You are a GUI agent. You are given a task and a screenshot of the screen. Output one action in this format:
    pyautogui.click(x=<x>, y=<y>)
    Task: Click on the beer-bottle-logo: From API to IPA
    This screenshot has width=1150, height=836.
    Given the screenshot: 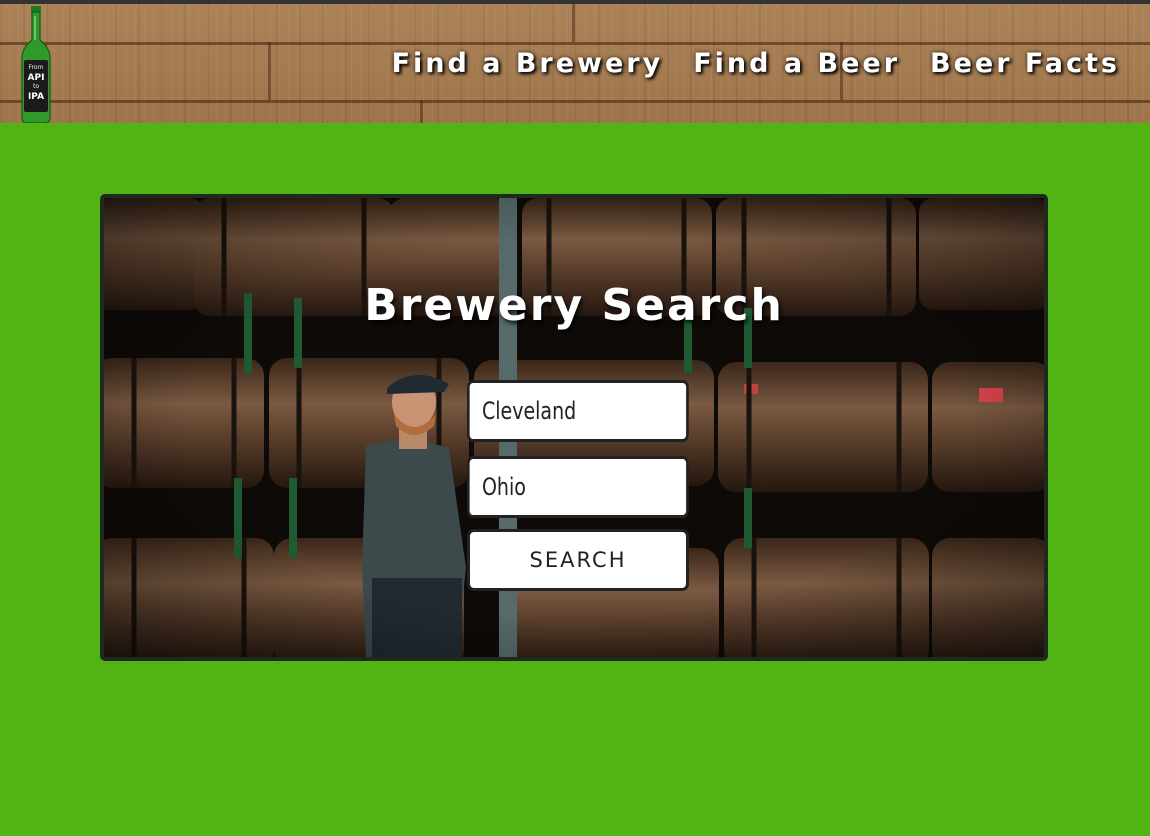 What is the action you would take?
    pyautogui.click(x=36, y=64)
    